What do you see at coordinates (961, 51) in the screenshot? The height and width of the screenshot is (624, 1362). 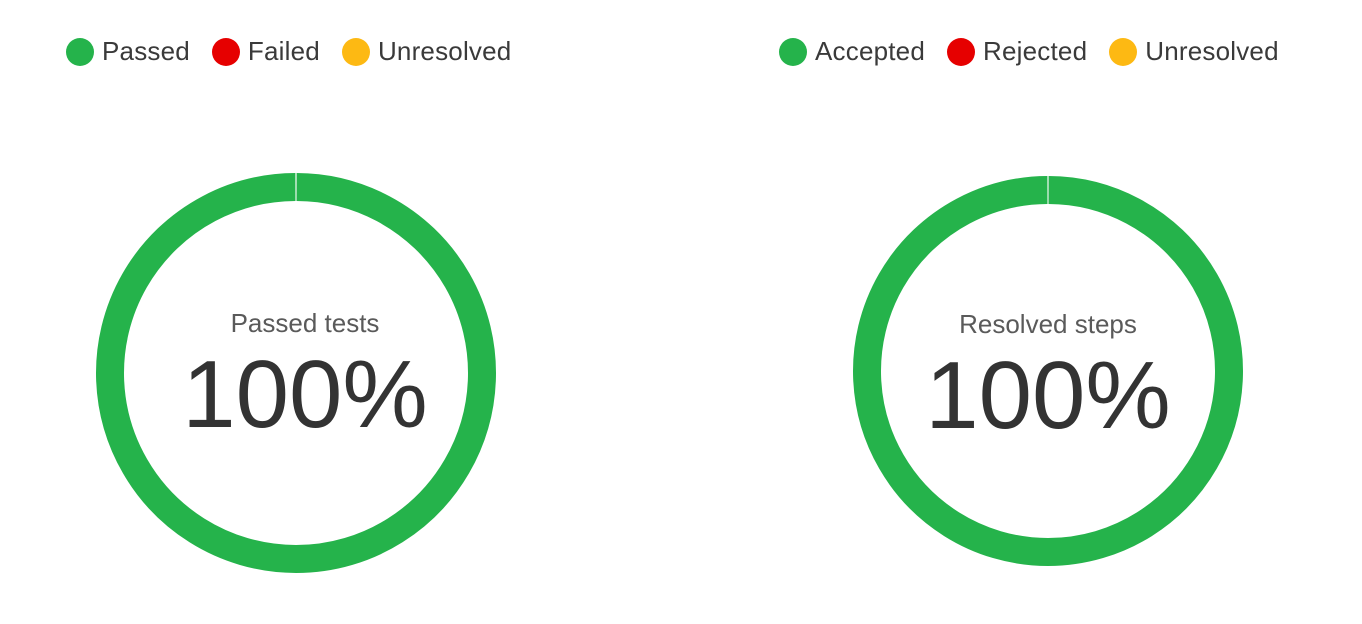 I see `legend-swatch-rejected` at bounding box center [961, 51].